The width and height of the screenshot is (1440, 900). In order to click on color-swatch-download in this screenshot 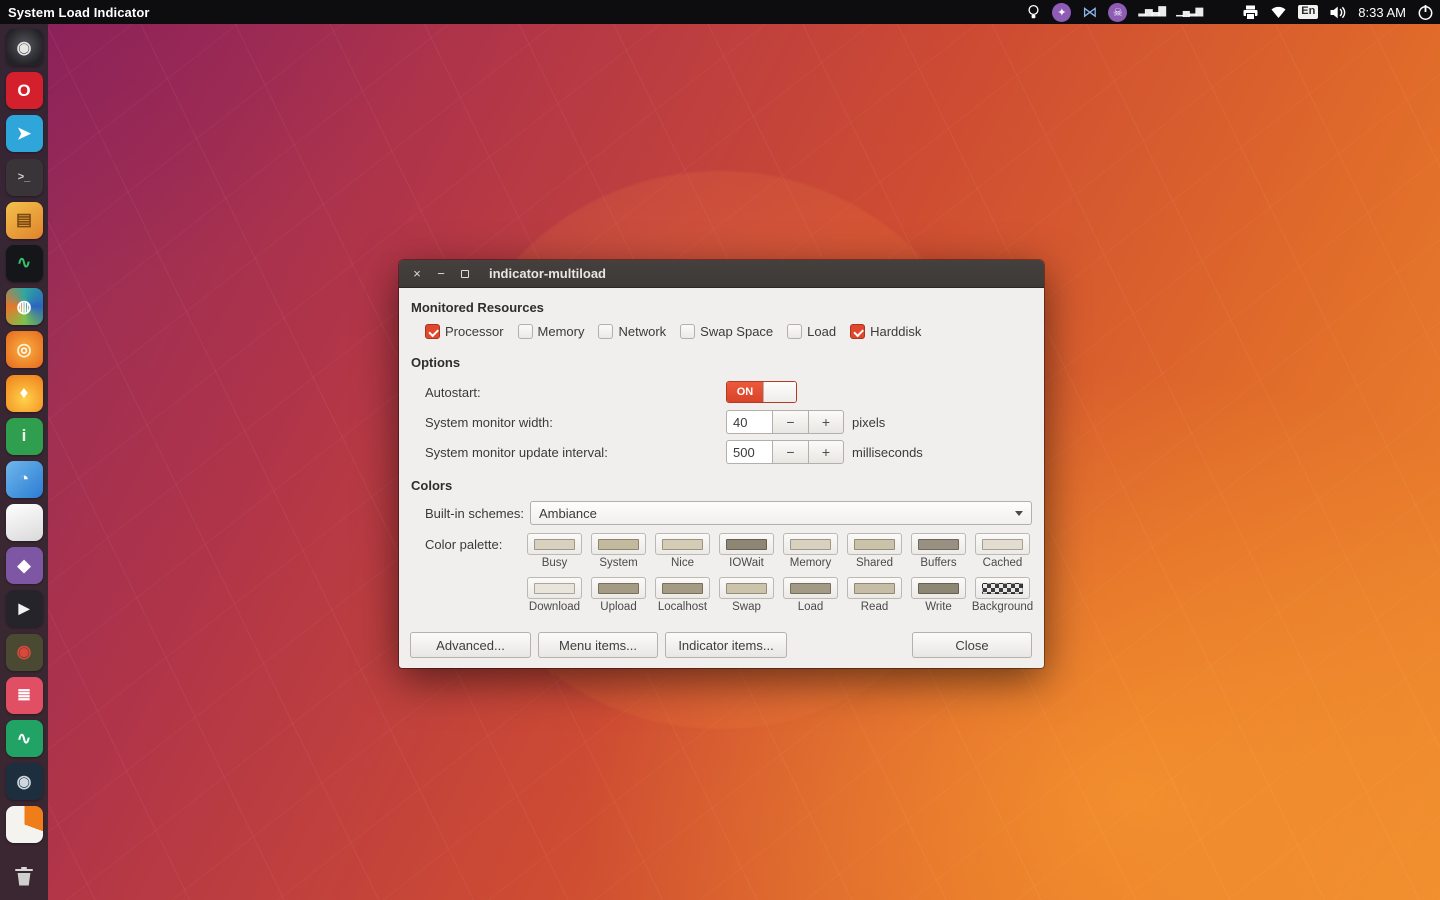, I will do `click(554, 588)`.